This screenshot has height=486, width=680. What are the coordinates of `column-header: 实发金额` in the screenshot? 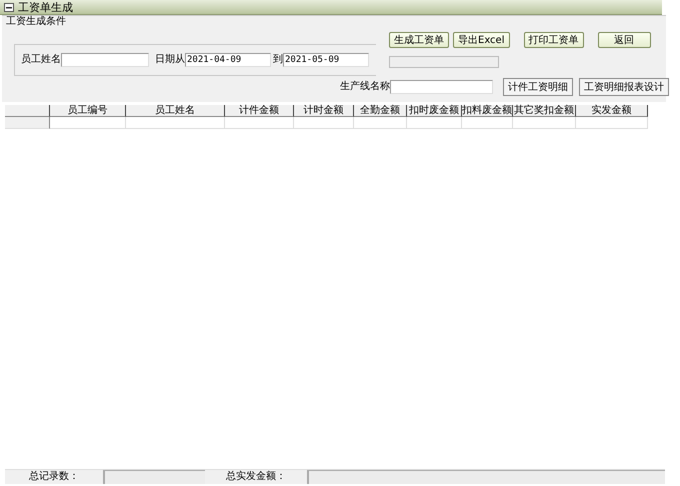 It's located at (612, 111).